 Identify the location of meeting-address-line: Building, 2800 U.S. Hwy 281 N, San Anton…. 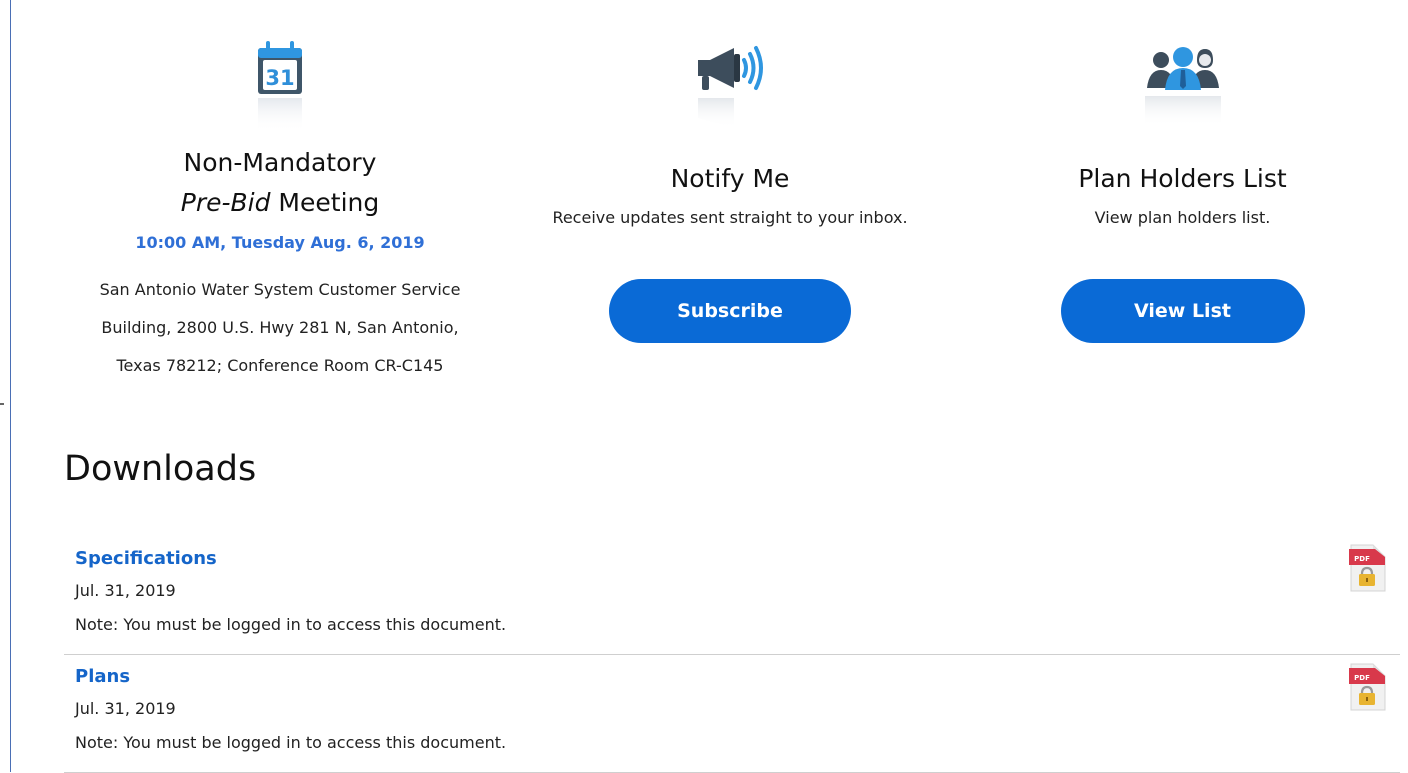
(280, 327).